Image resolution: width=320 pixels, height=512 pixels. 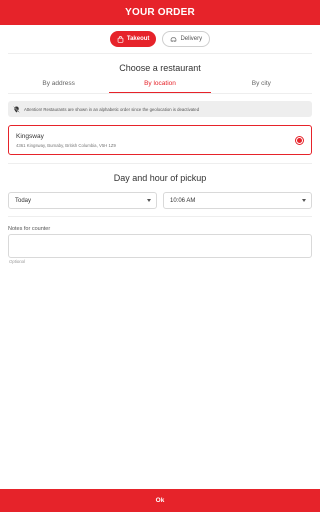 I want to click on delivery-label: Delivery, so click(x=191, y=39).